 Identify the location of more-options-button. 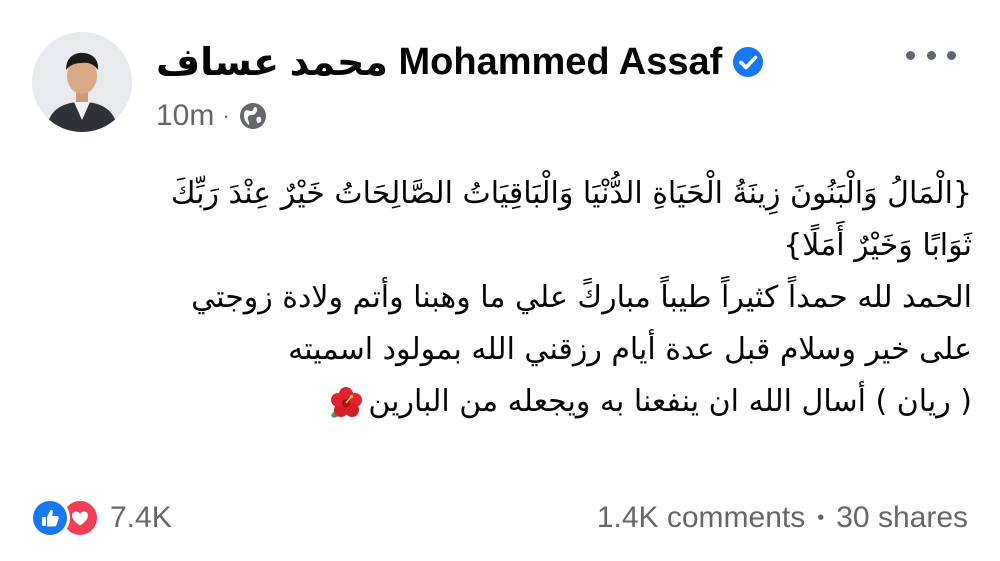
(931, 55).